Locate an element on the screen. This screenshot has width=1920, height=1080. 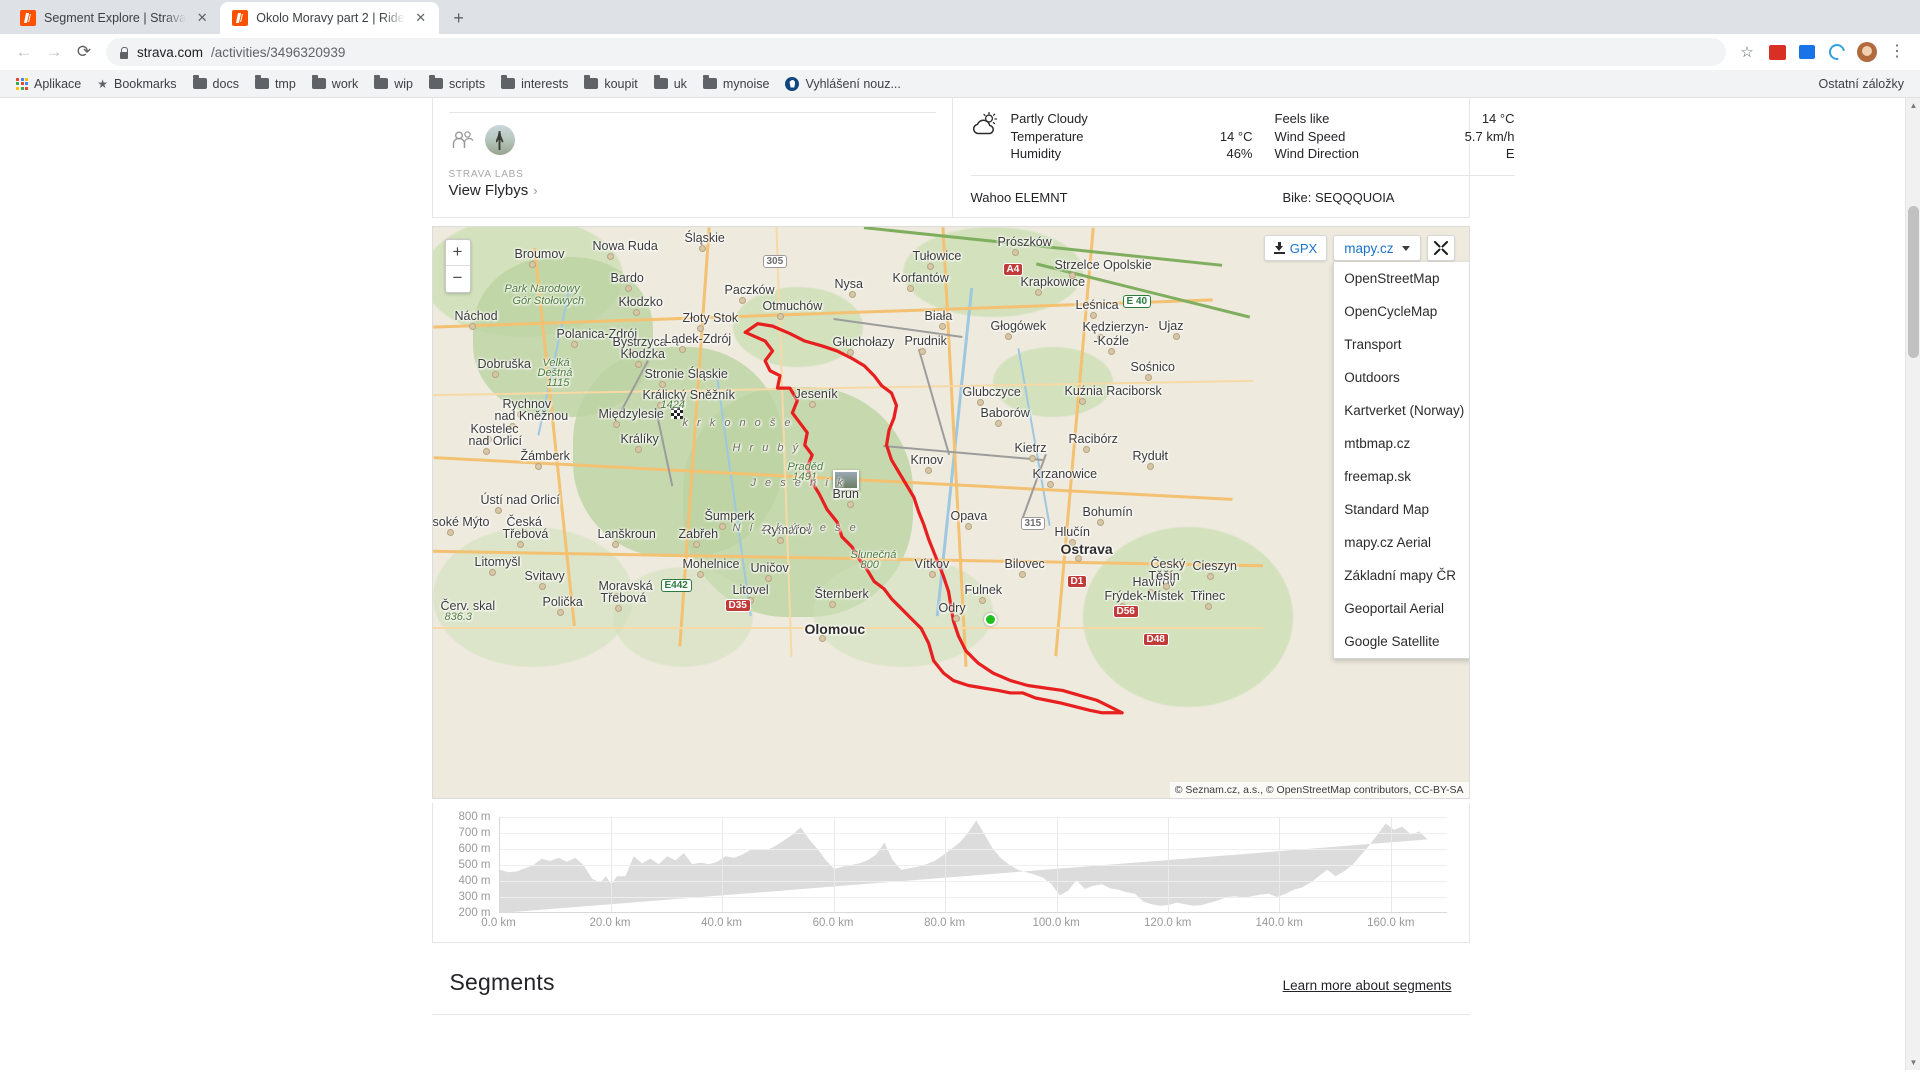
bookmark-item-tmp: tmp is located at coordinates (275, 84).